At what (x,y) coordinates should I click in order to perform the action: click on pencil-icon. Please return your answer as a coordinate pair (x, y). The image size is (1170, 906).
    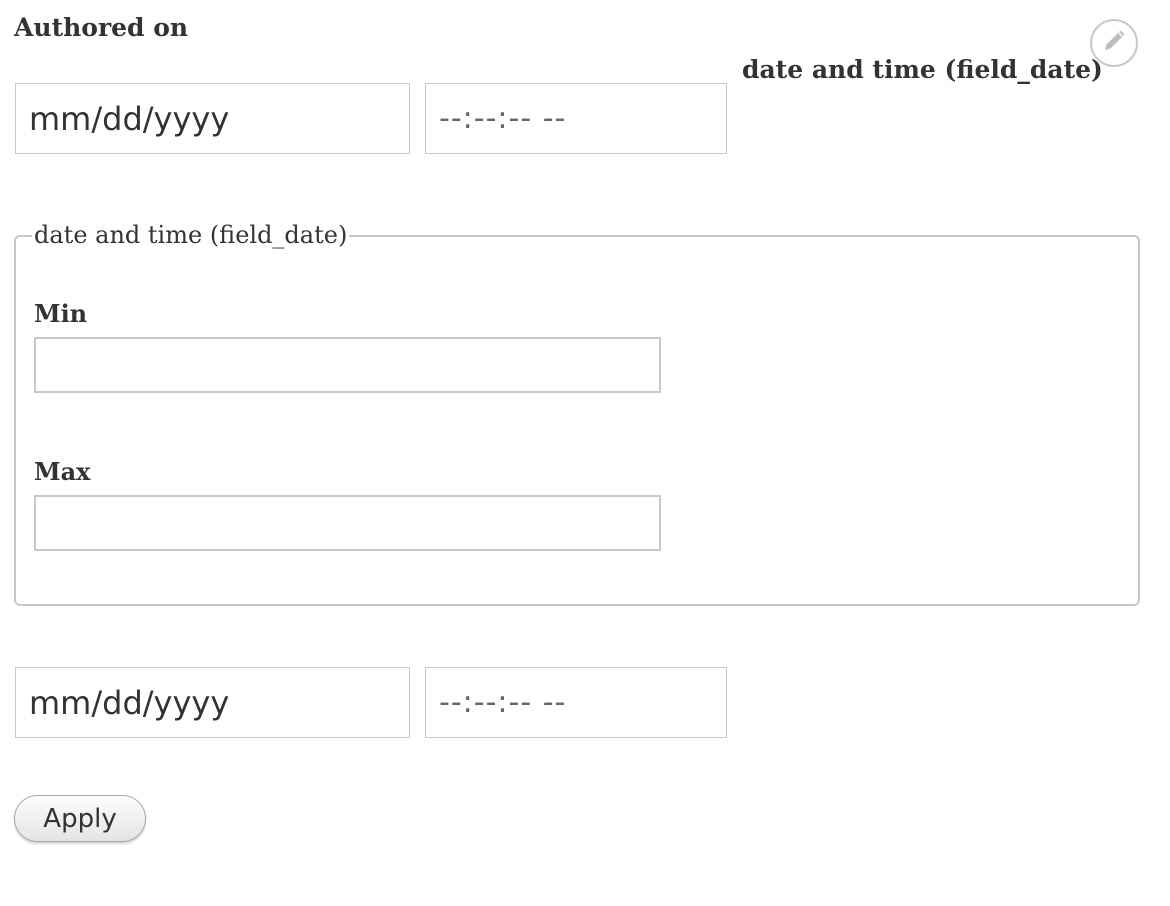
    Looking at the image, I should click on (1114, 43).